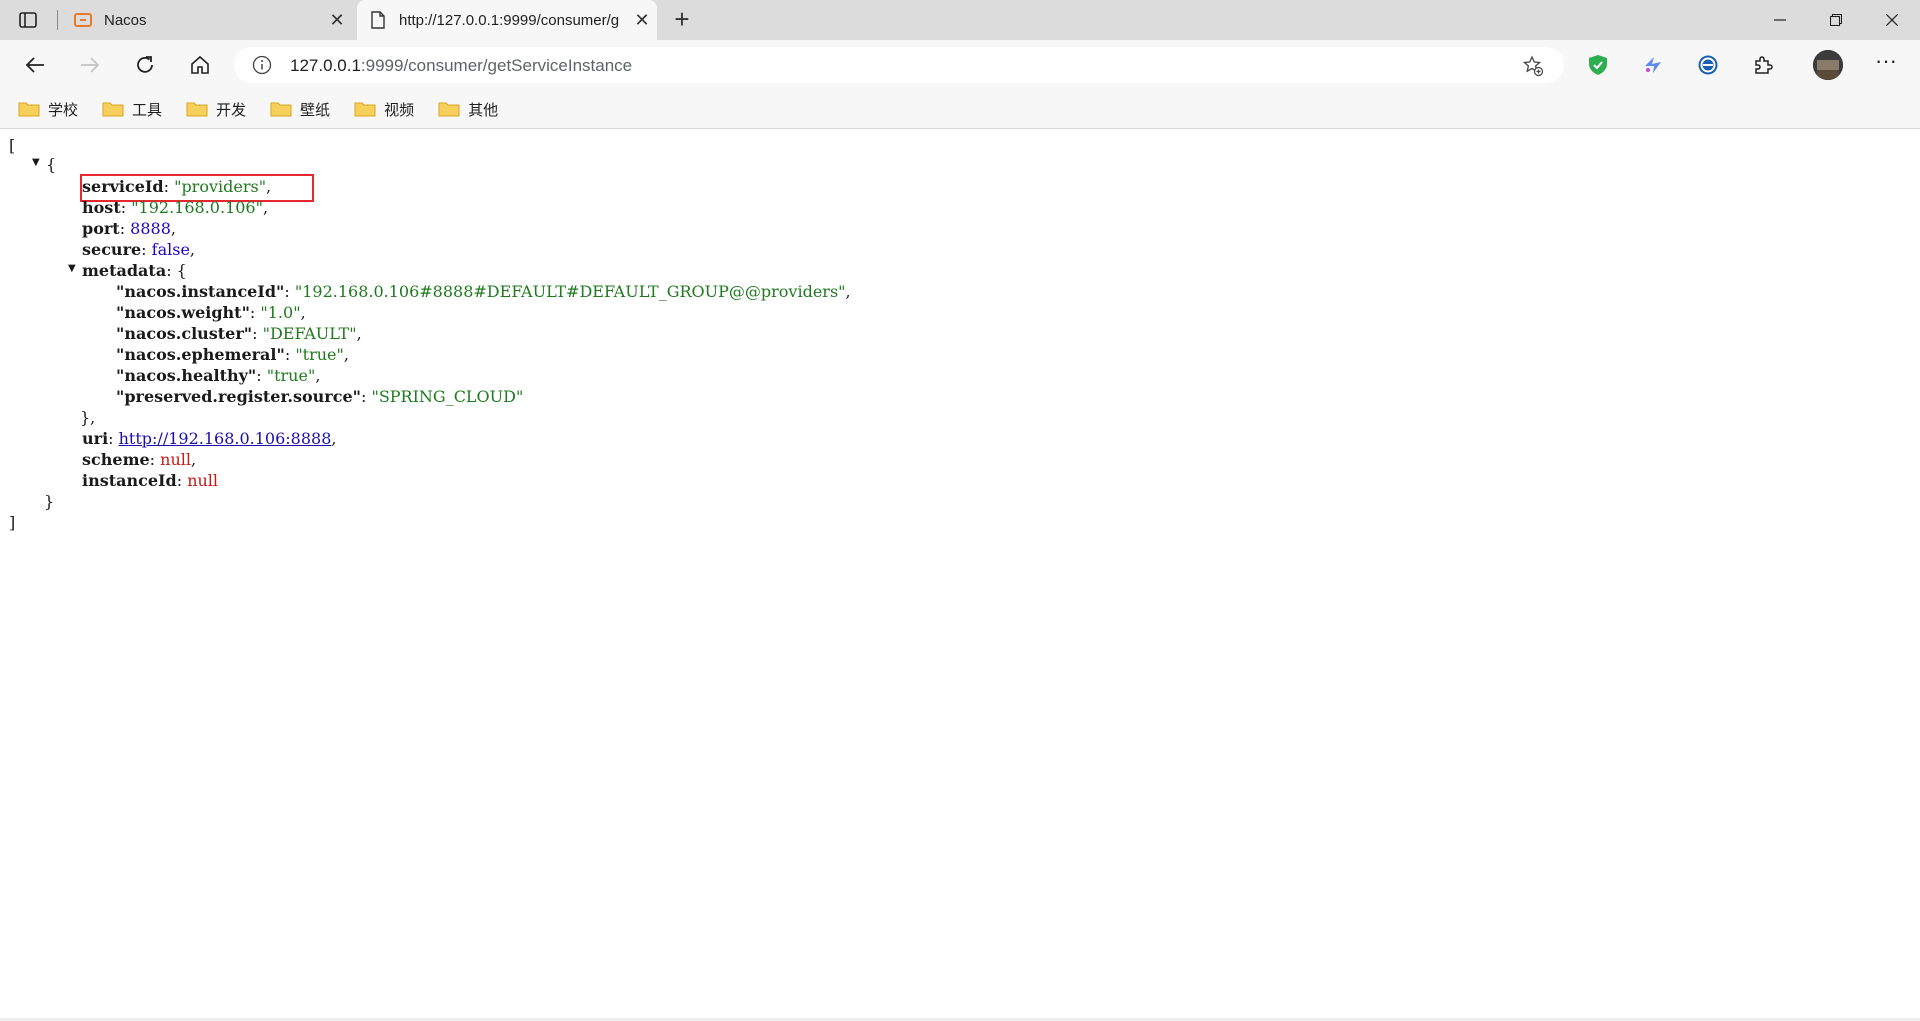  What do you see at coordinates (145, 65) in the screenshot?
I see `refresh-icon` at bounding box center [145, 65].